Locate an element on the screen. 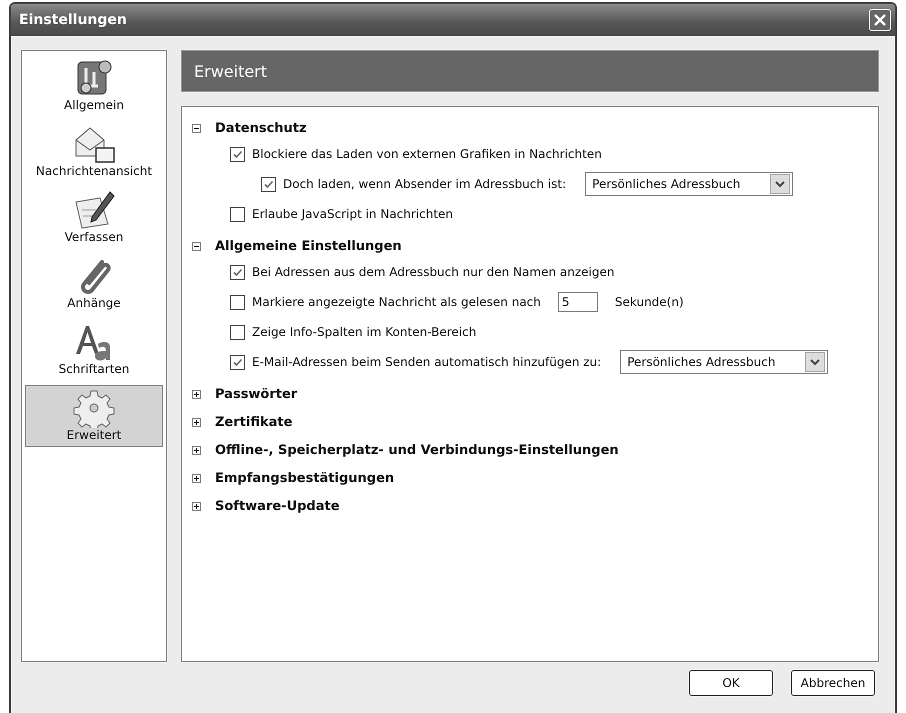 This screenshot has height=713, width=906. sidebar-item: Allgemein is located at coordinates (94, 86).